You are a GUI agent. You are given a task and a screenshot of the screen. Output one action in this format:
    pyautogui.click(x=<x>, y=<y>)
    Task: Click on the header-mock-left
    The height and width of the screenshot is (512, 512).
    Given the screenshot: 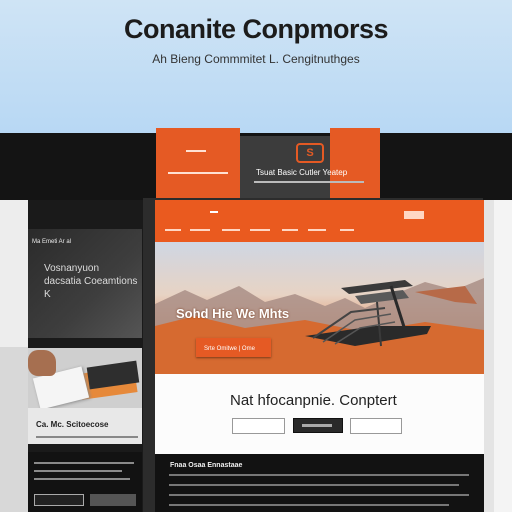 What is the action you would take?
    pyautogui.click(x=198, y=163)
    